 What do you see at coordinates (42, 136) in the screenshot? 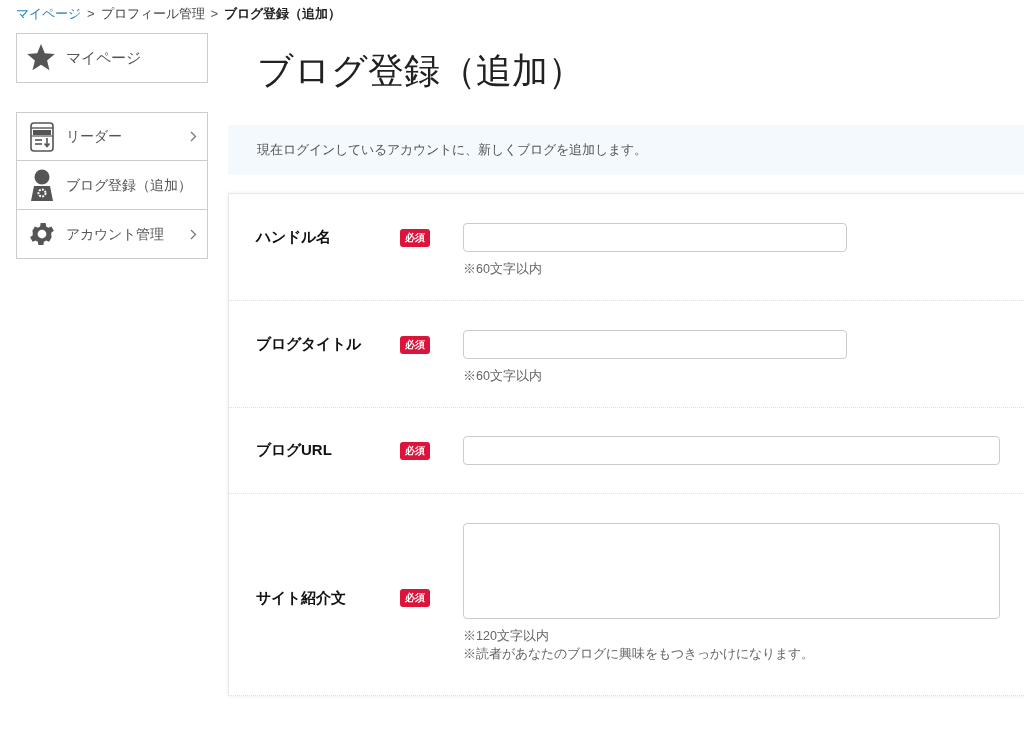
I see `reader-icon` at bounding box center [42, 136].